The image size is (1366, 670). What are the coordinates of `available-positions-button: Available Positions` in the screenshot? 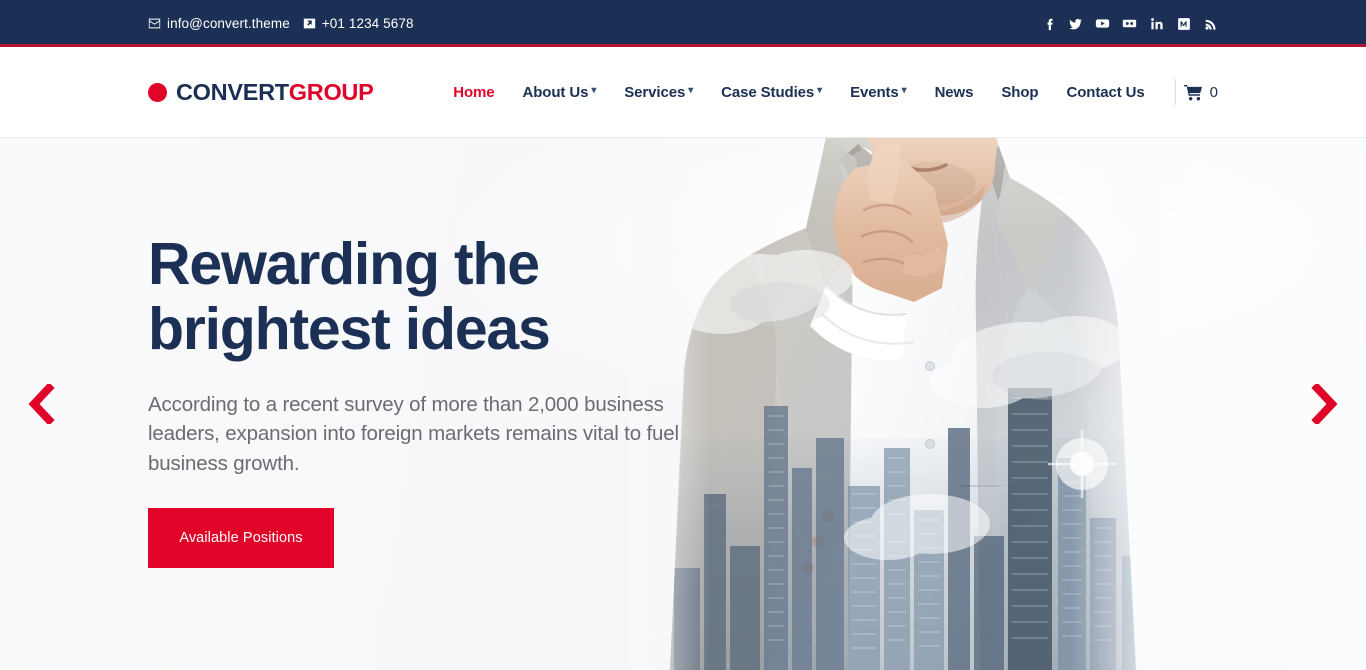 It's located at (241, 538).